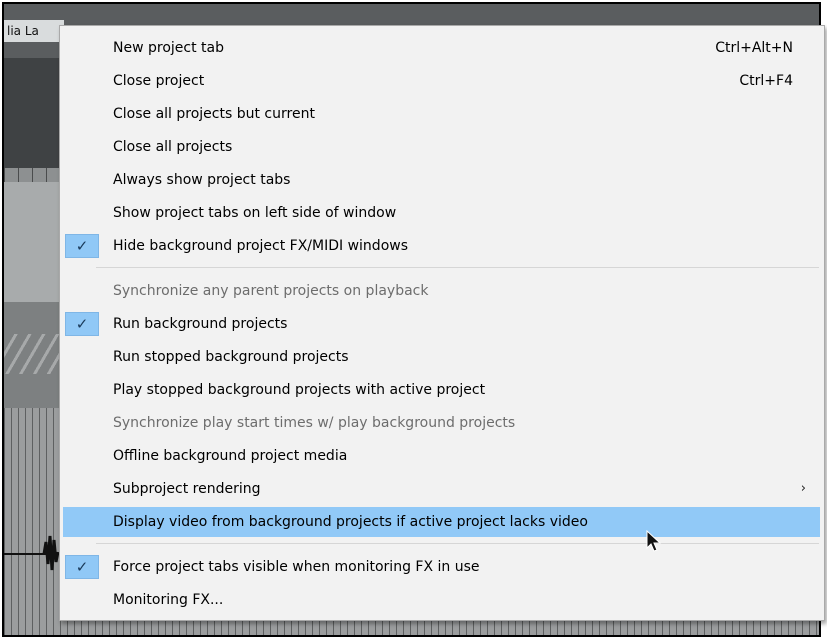 This screenshot has height=641, width=827. Describe the element at coordinates (173, 147) in the screenshot. I see `menu-item-label: Close all projects` at that location.